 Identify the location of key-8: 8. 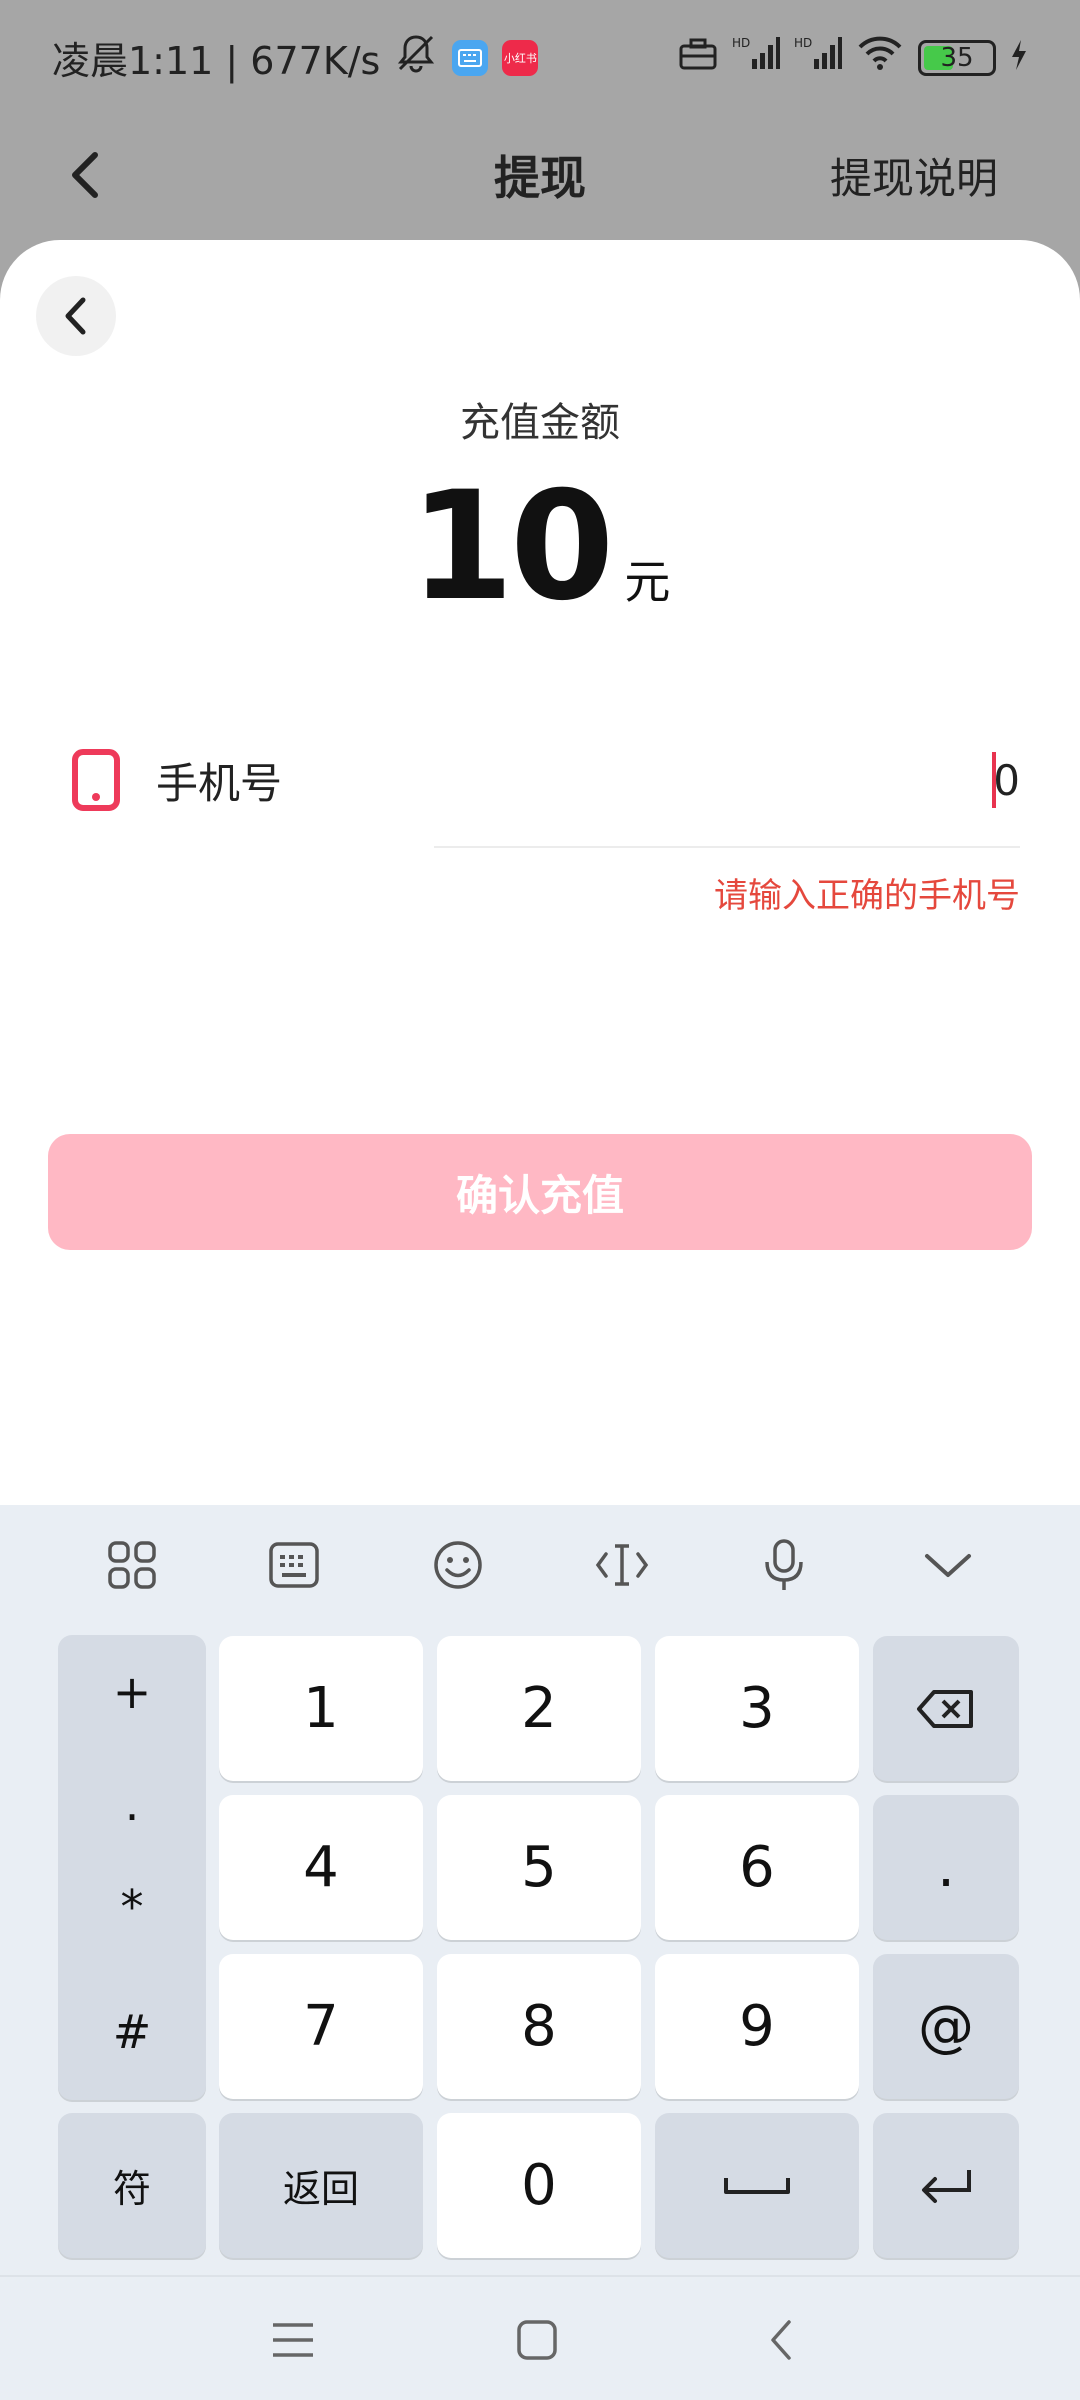
(539, 2026).